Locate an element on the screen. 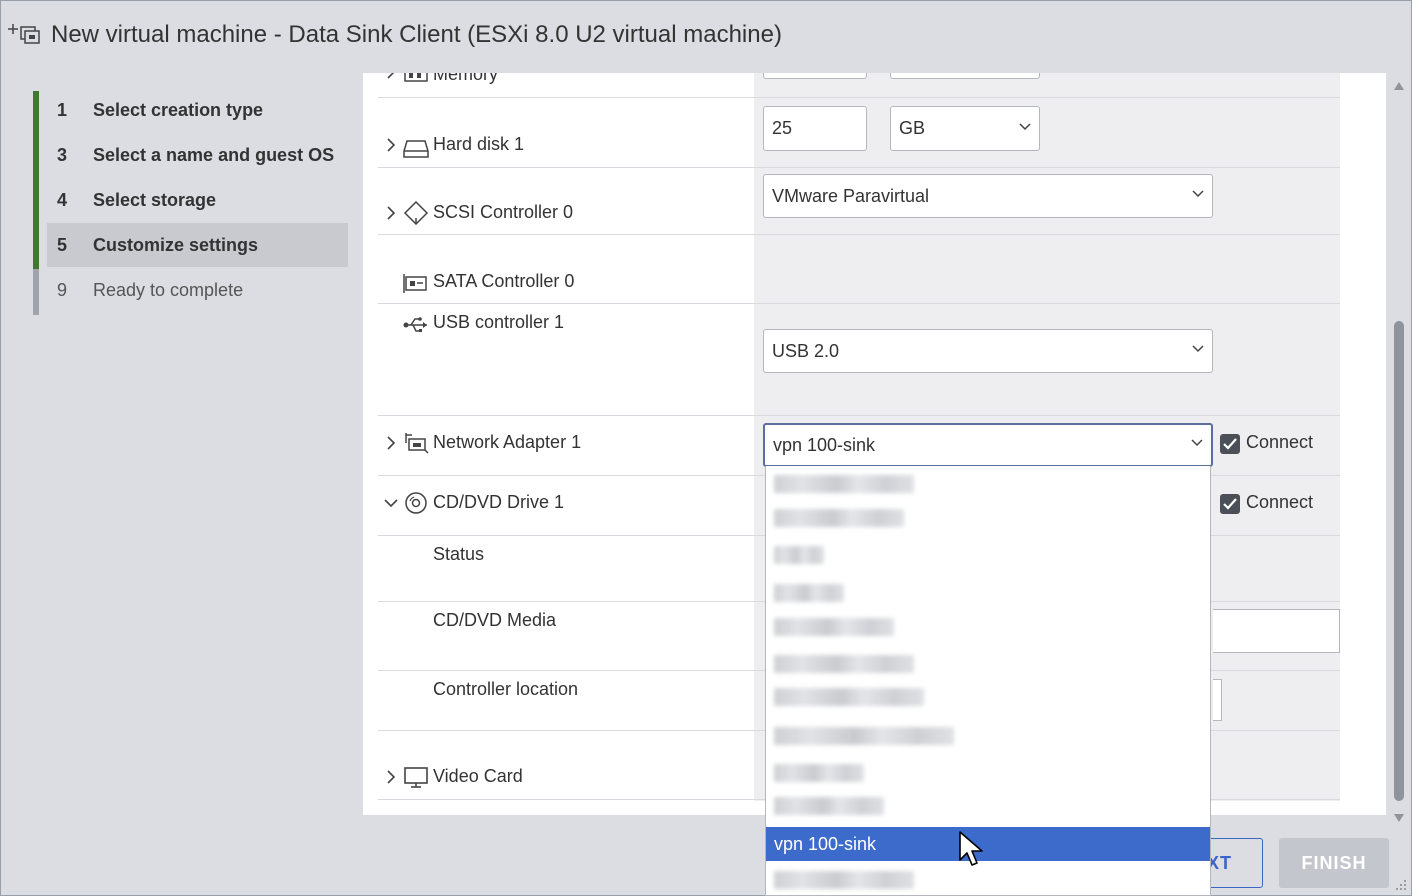 This screenshot has height=896, width=1412. network-adapter-label: Network Adapter 1 is located at coordinates (507, 442).